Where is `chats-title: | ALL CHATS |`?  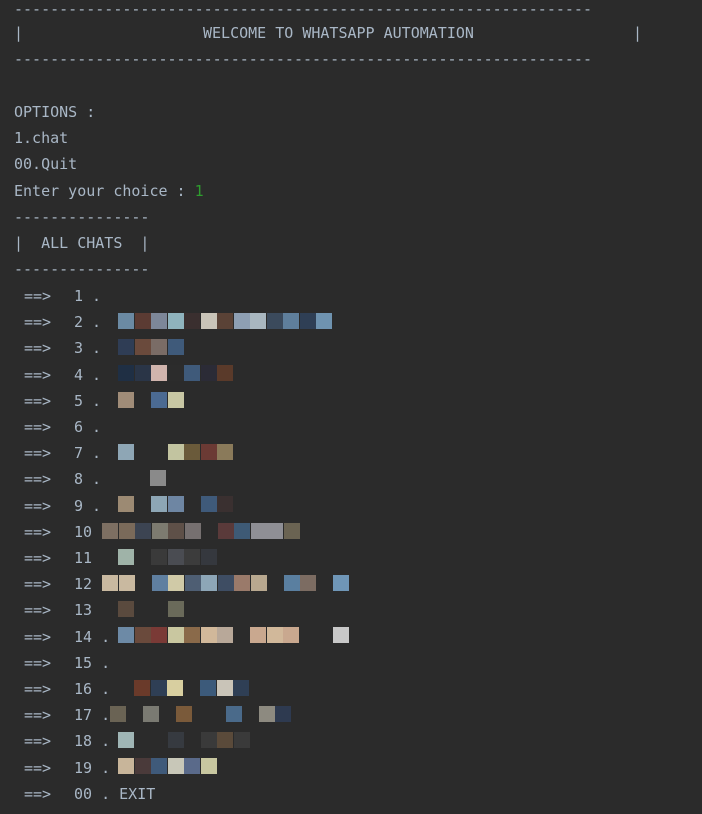 chats-title: | ALL CHATS | is located at coordinates (82, 243).